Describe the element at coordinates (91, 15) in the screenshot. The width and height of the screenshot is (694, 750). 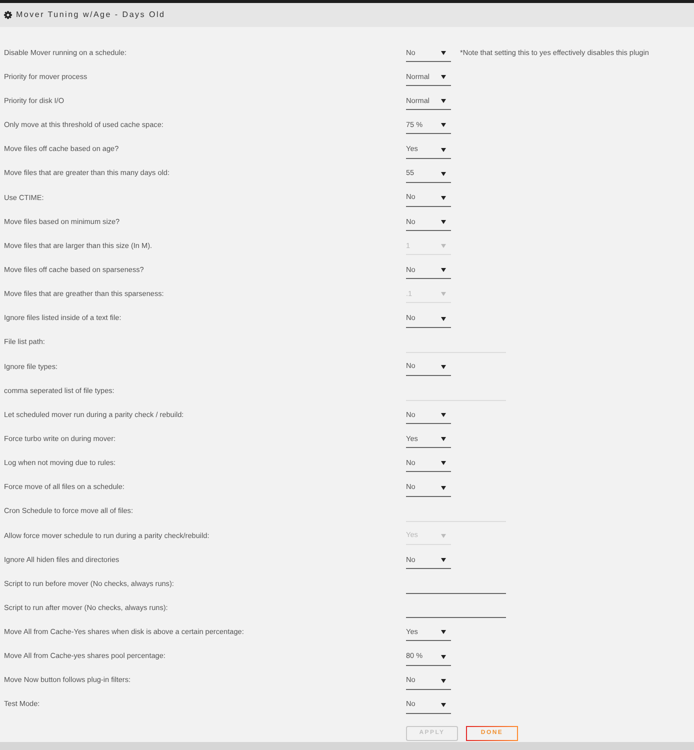
I see `panel-title: Mover Tuning w/Age - Days Old` at that location.